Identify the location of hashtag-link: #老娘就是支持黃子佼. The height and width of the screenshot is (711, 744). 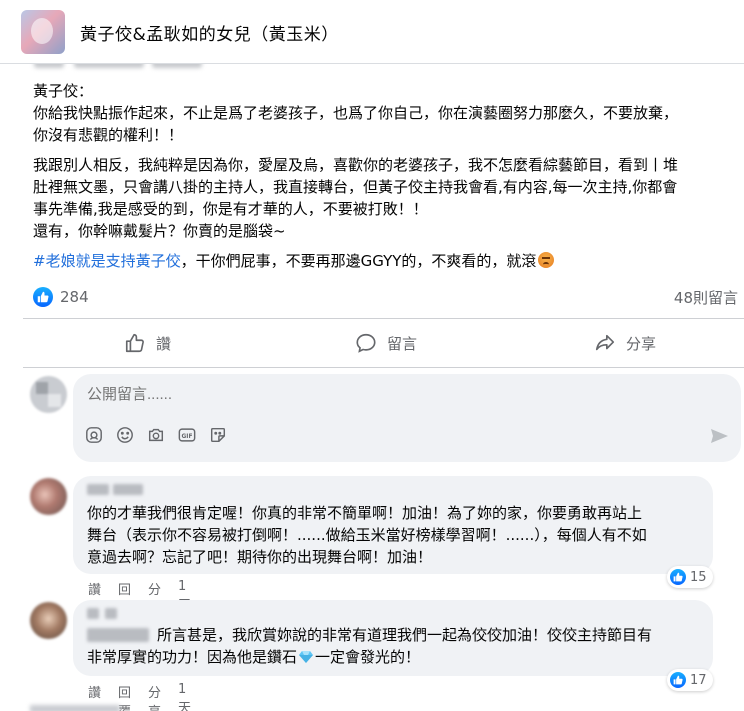
(107, 261).